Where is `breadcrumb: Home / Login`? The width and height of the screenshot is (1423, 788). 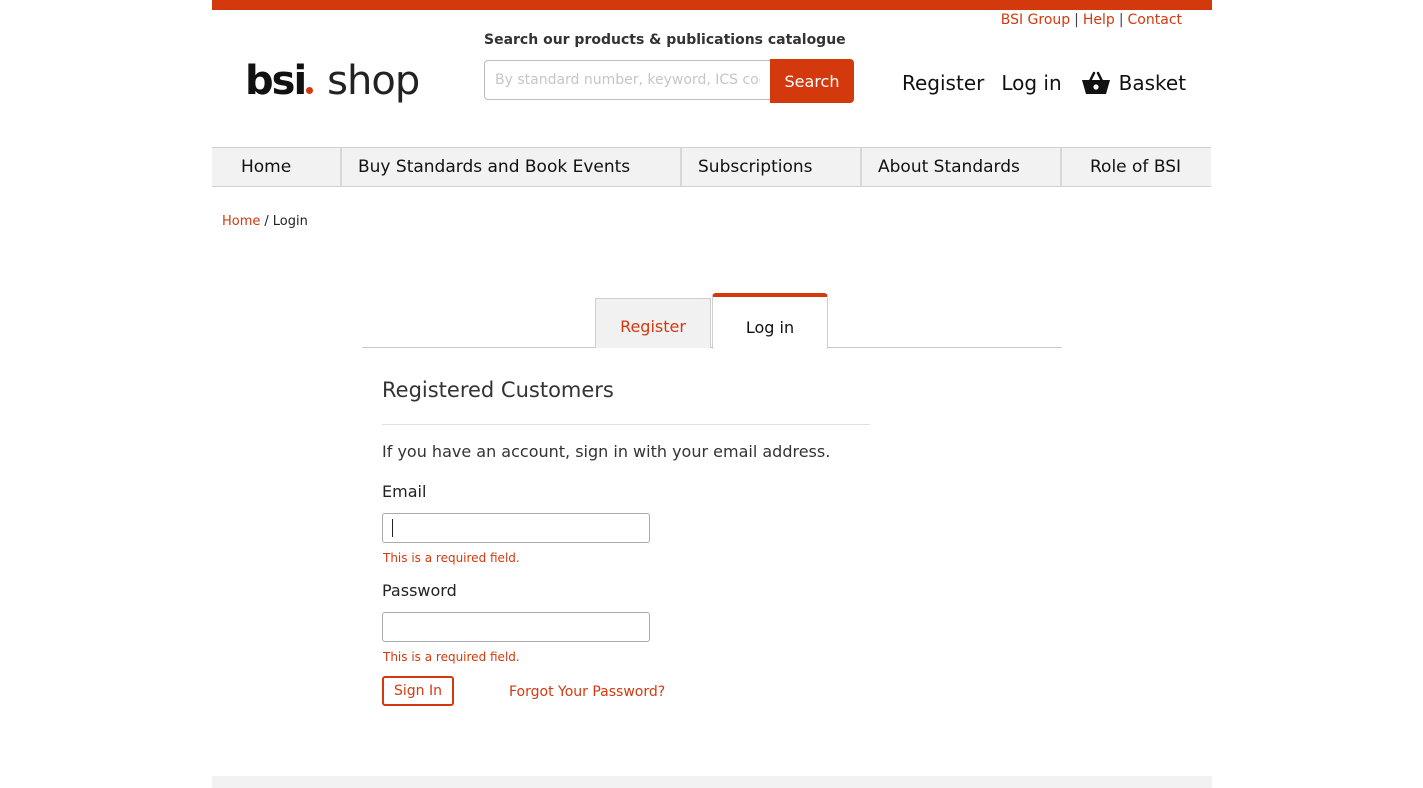 breadcrumb: Home / Login is located at coordinates (265, 221).